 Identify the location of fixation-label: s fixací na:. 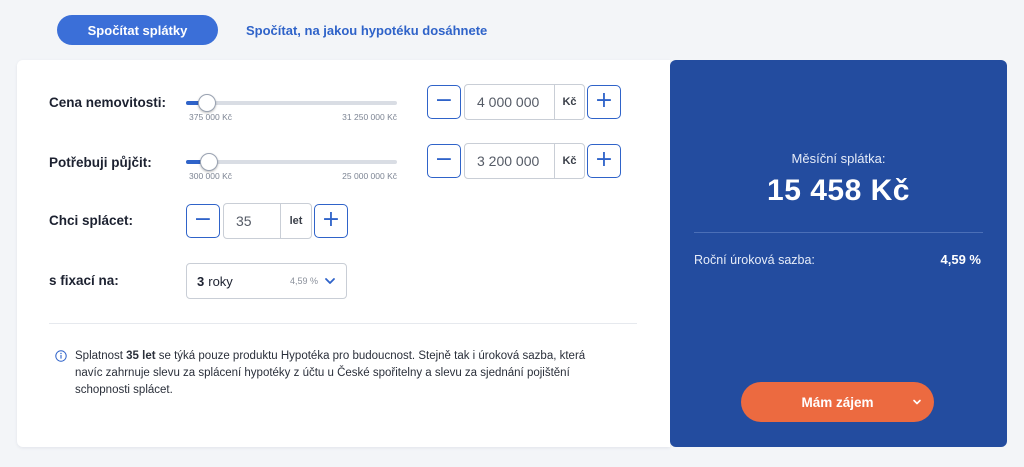
(84, 280).